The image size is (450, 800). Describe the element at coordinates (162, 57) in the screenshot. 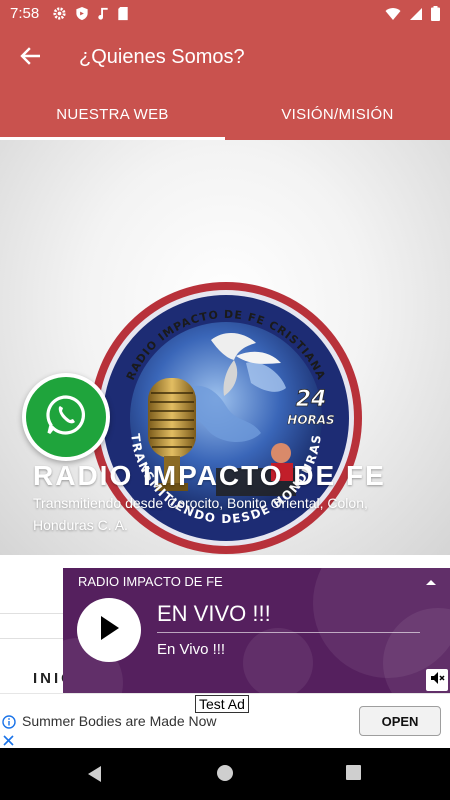

I see `page-title: ¿Quienes Somos?` at that location.